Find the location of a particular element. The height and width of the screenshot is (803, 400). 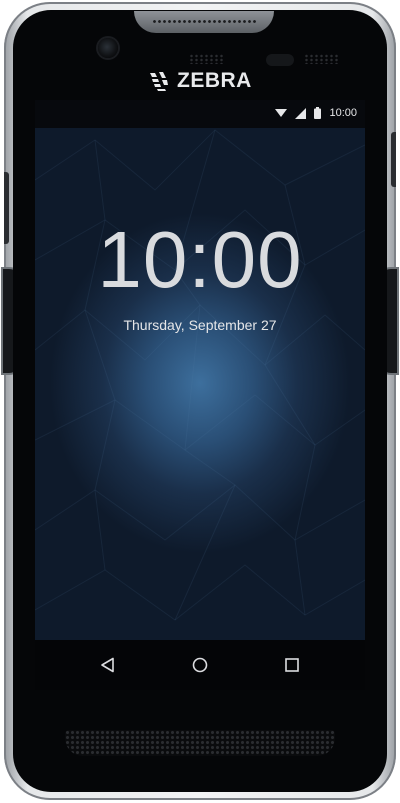

status-bar: 10:00 is located at coordinates (200, 114).